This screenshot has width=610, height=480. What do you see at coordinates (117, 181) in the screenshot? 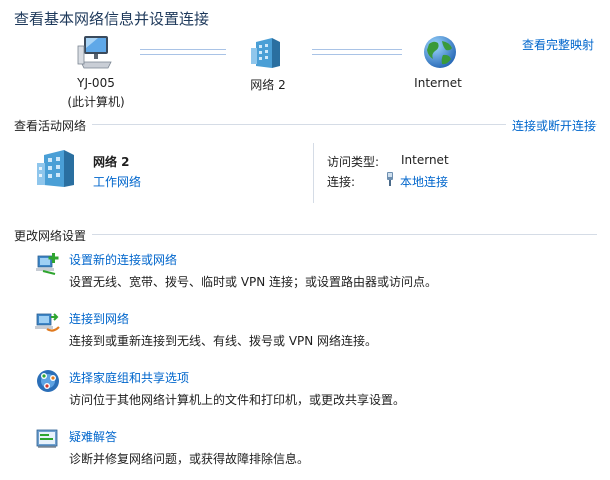
I see `network-type-link: 工作网络` at bounding box center [117, 181].